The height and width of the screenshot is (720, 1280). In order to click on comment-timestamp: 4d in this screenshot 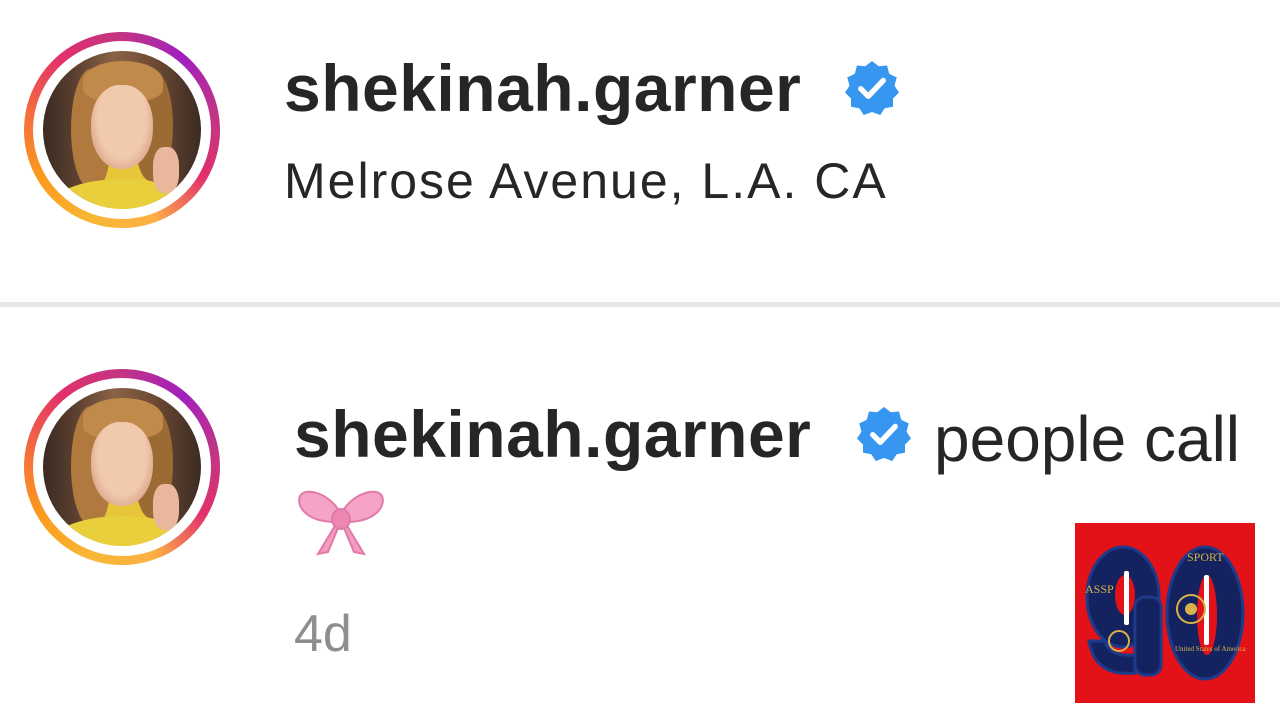, I will do `click(323, 634)`.